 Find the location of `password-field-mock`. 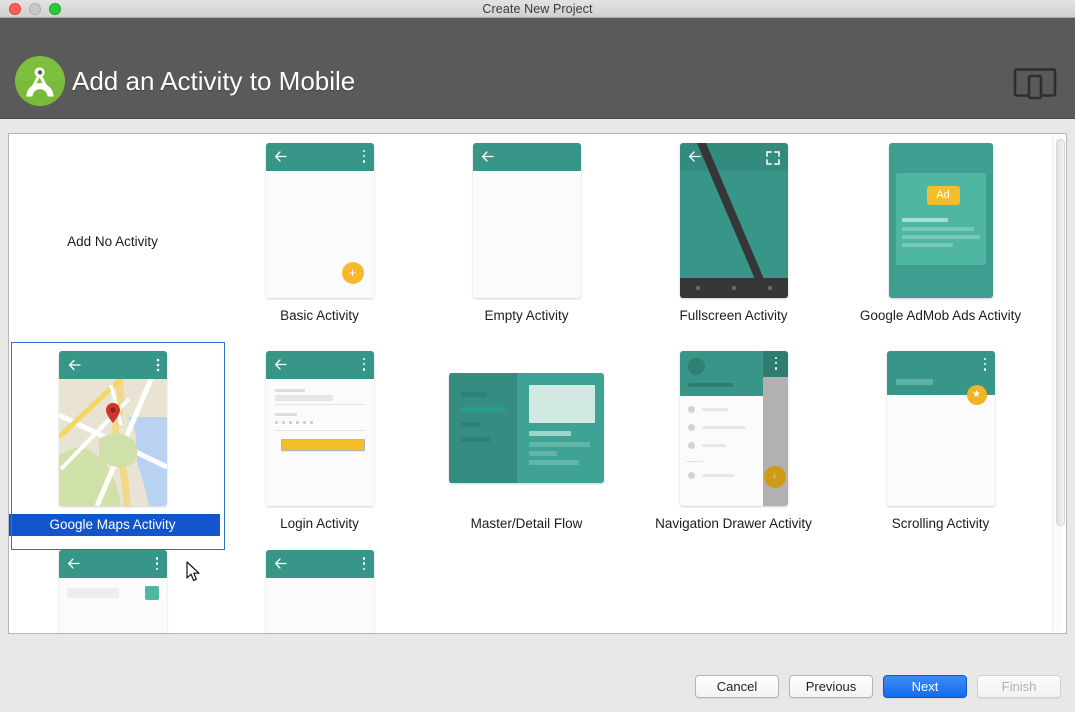

password-field-mock is located at coordinates (293, 422).